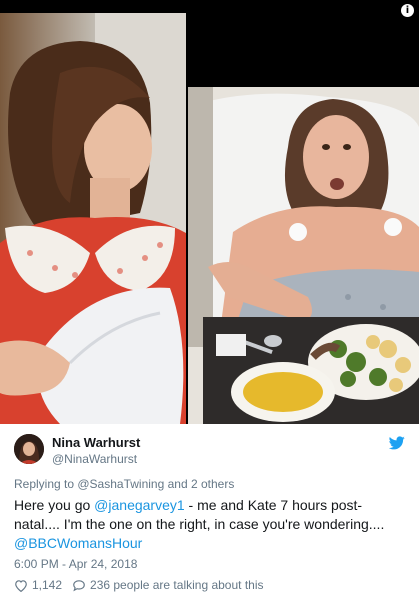 The image size is (419, 598). I want to click on talking-count: 236 people are talking about this, so click(177, 585).